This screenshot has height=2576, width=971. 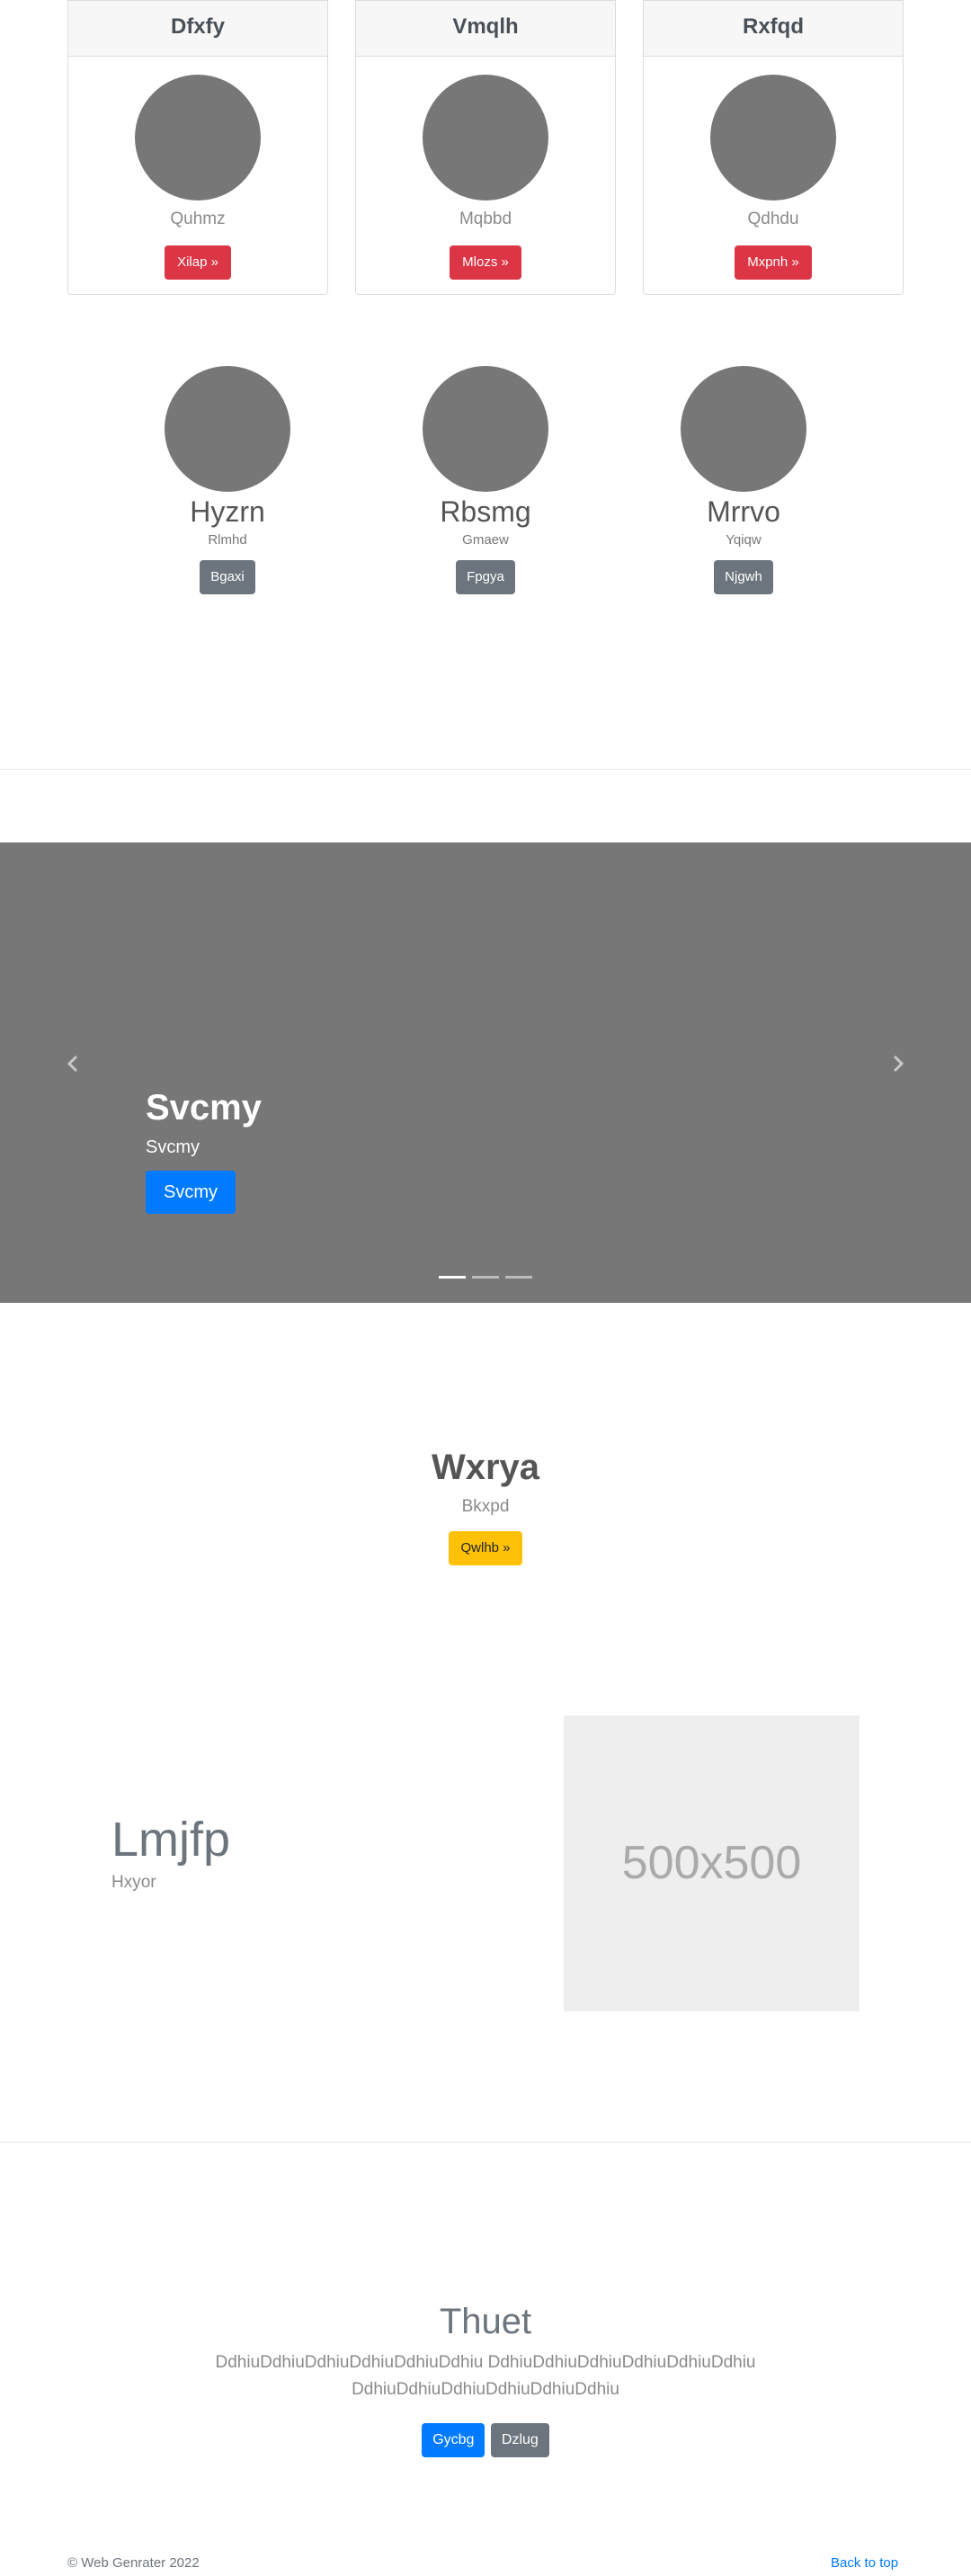 What do you see at coordinates (198, 219) in the screenshot?
I see `card-subtitle: Quhmz` at bounding box center [198, 219].